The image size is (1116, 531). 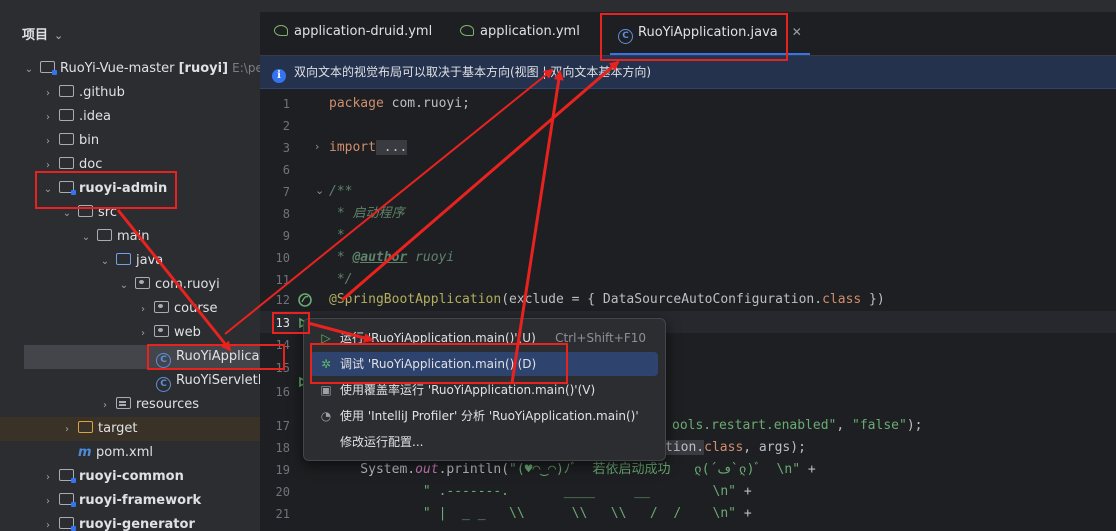 What do you see at coordinates (118, 428) in the screenshot?
I see `tree-item-label: target` at bounding box center [118, 428].